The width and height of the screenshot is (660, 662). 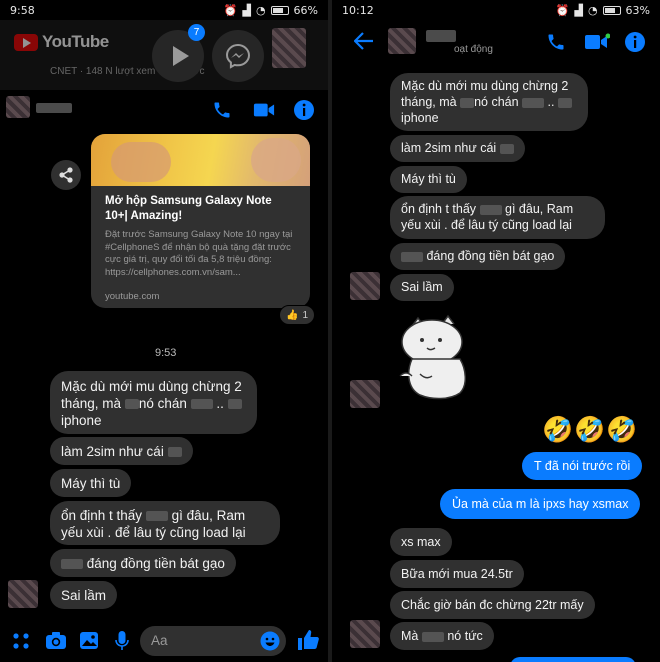 What do you see at coordinates (180, 56) in the screenshot?
I see `play-icon` at bounding box center [180, 56].